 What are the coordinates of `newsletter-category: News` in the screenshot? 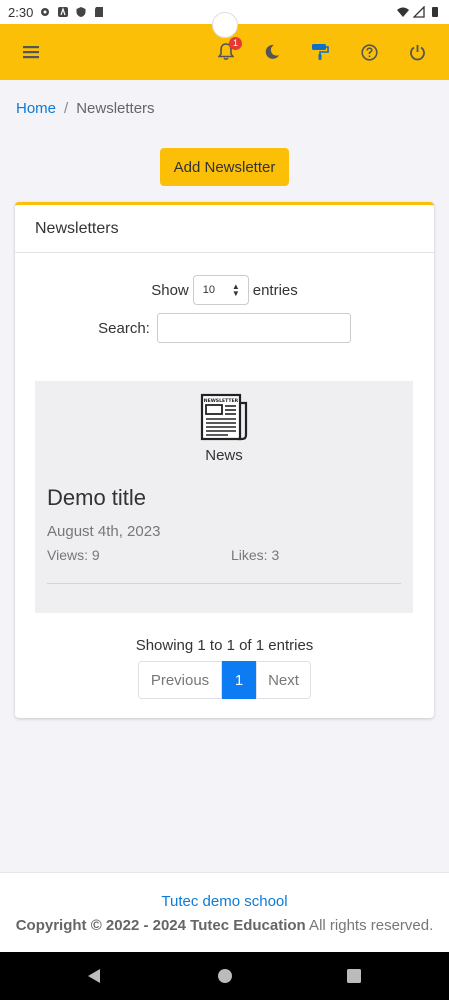 It's located at (224, 455).